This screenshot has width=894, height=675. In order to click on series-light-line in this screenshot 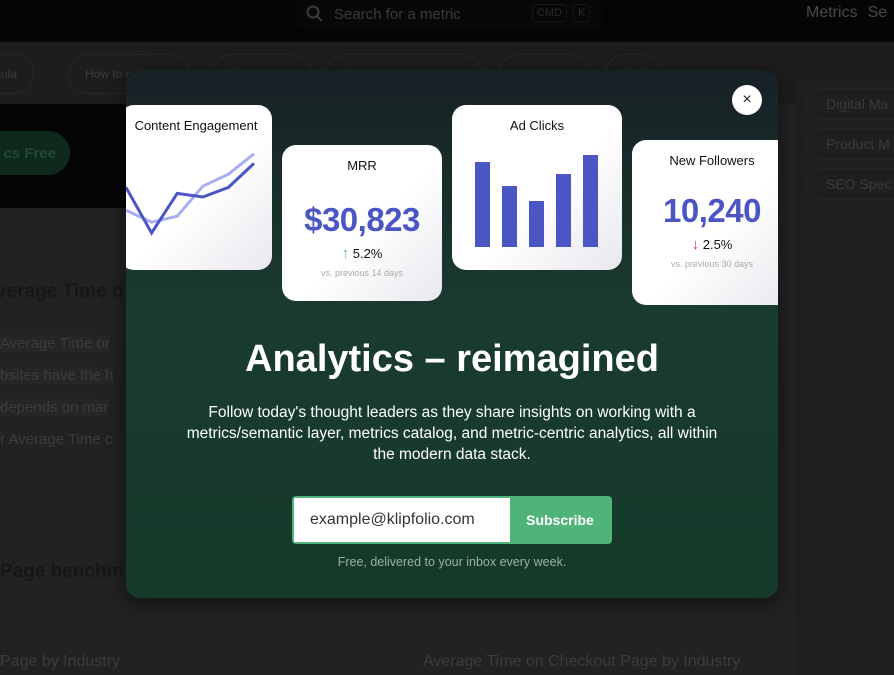, I will do `click(190, 188)`.